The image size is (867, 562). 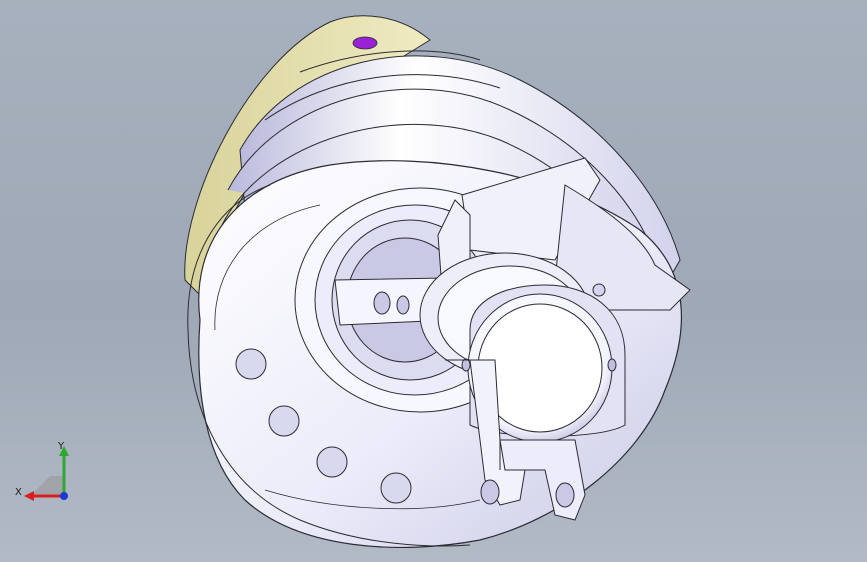 I want to click on purple-marker, so click(x=365, y=43).